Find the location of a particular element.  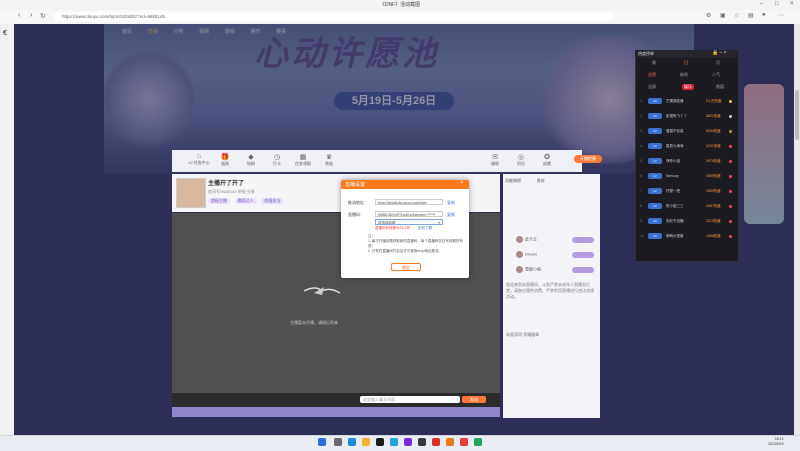

rank-row: 4 LV 星辰大海海 4231热度 is located at coordinates (687, 146).